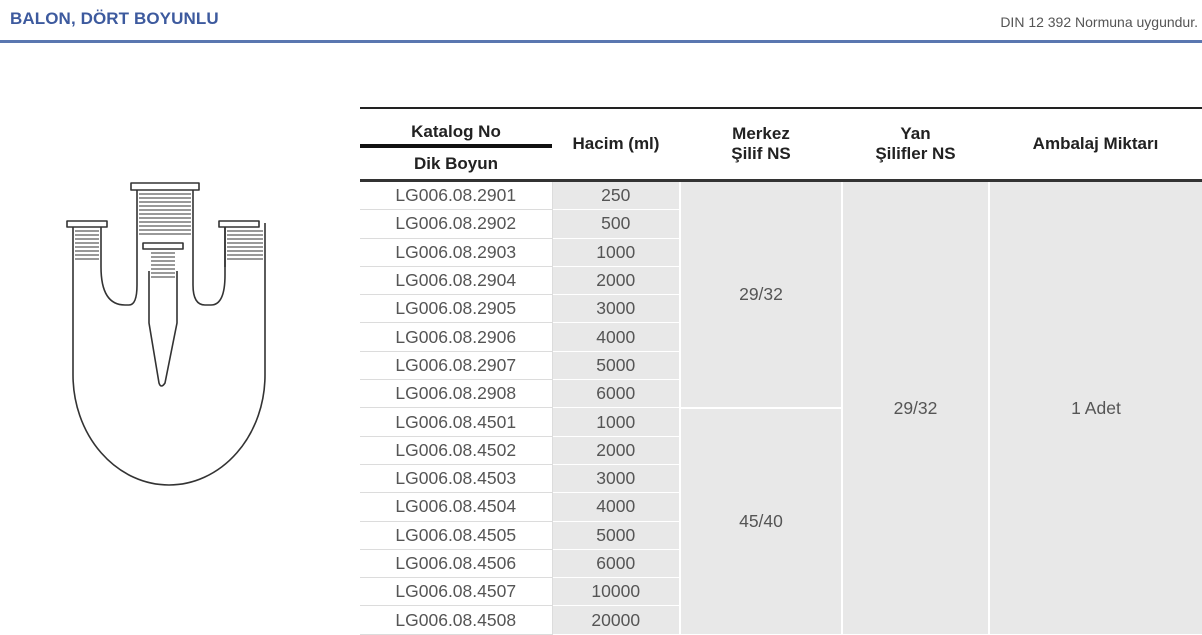 The width and height of the screenshot is (1202, 635). Describe the element at coordinates (456, 592) in the screenshot. I see `katalog-cell: LG006.08.4507` at that location.